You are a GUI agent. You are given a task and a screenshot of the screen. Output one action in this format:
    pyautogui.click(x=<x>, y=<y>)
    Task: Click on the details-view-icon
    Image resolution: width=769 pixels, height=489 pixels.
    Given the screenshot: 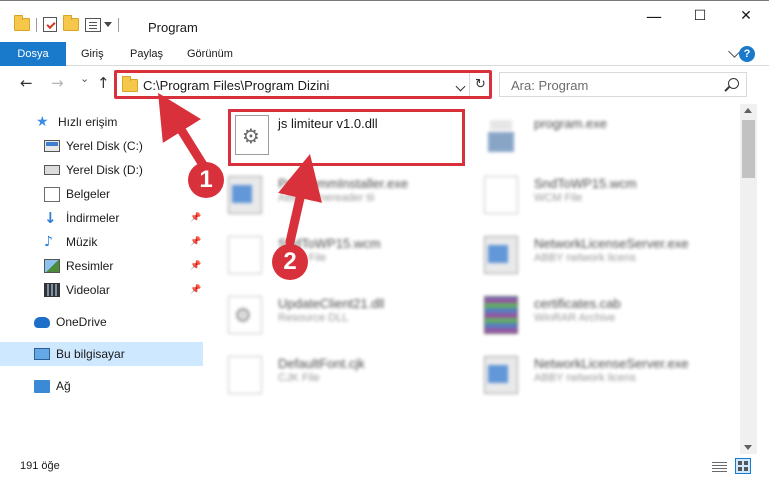 What is the action you would take?
    pyautogui.click(x=719, y=466)
    